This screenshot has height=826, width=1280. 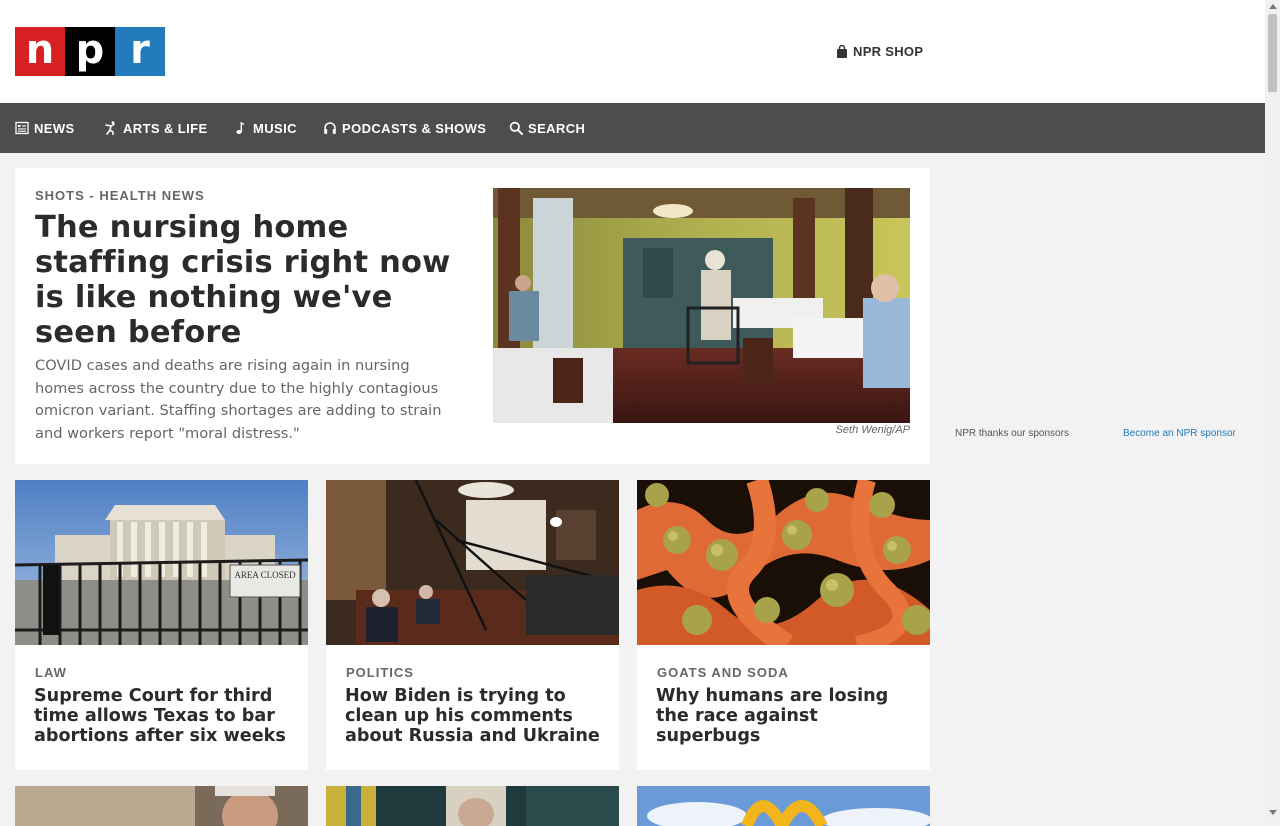 I want to click on nav-label-music: MUSIC, so click(x=275, y=128).